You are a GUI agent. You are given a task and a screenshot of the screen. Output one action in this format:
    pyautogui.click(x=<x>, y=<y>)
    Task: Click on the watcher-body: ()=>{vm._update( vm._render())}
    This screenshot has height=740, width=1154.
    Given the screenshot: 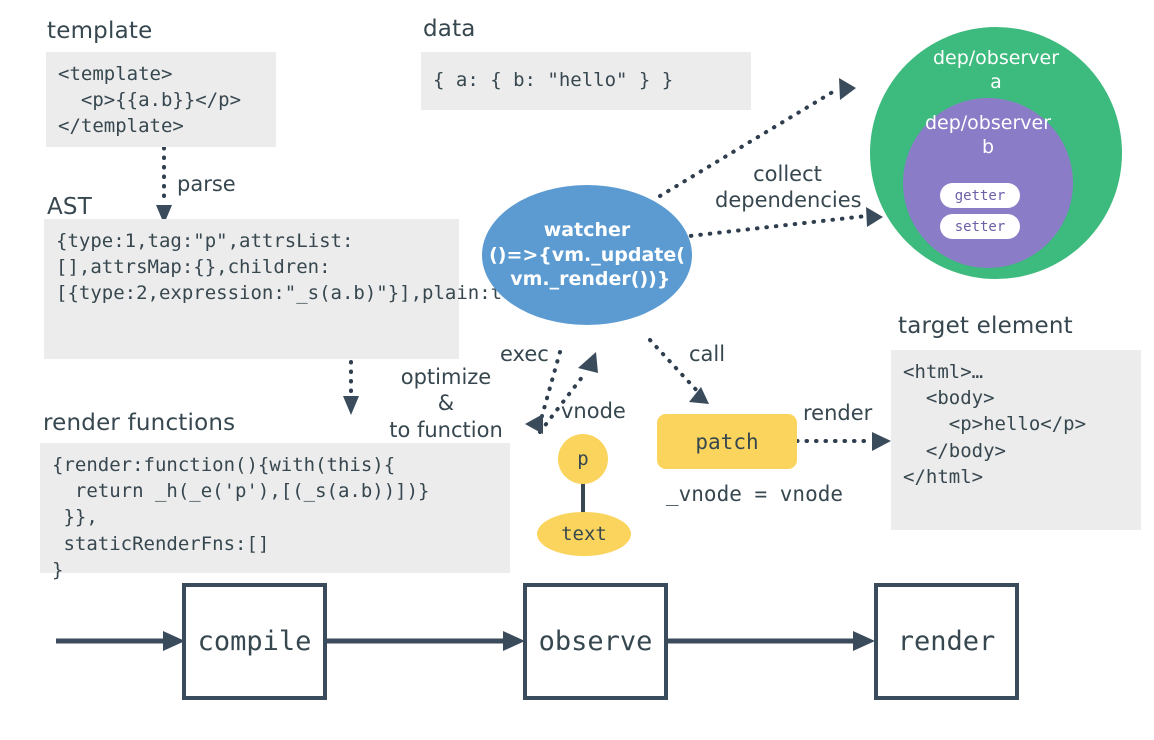 What is the action you would take?
    pyautogui.click(x=587, y=267)
    